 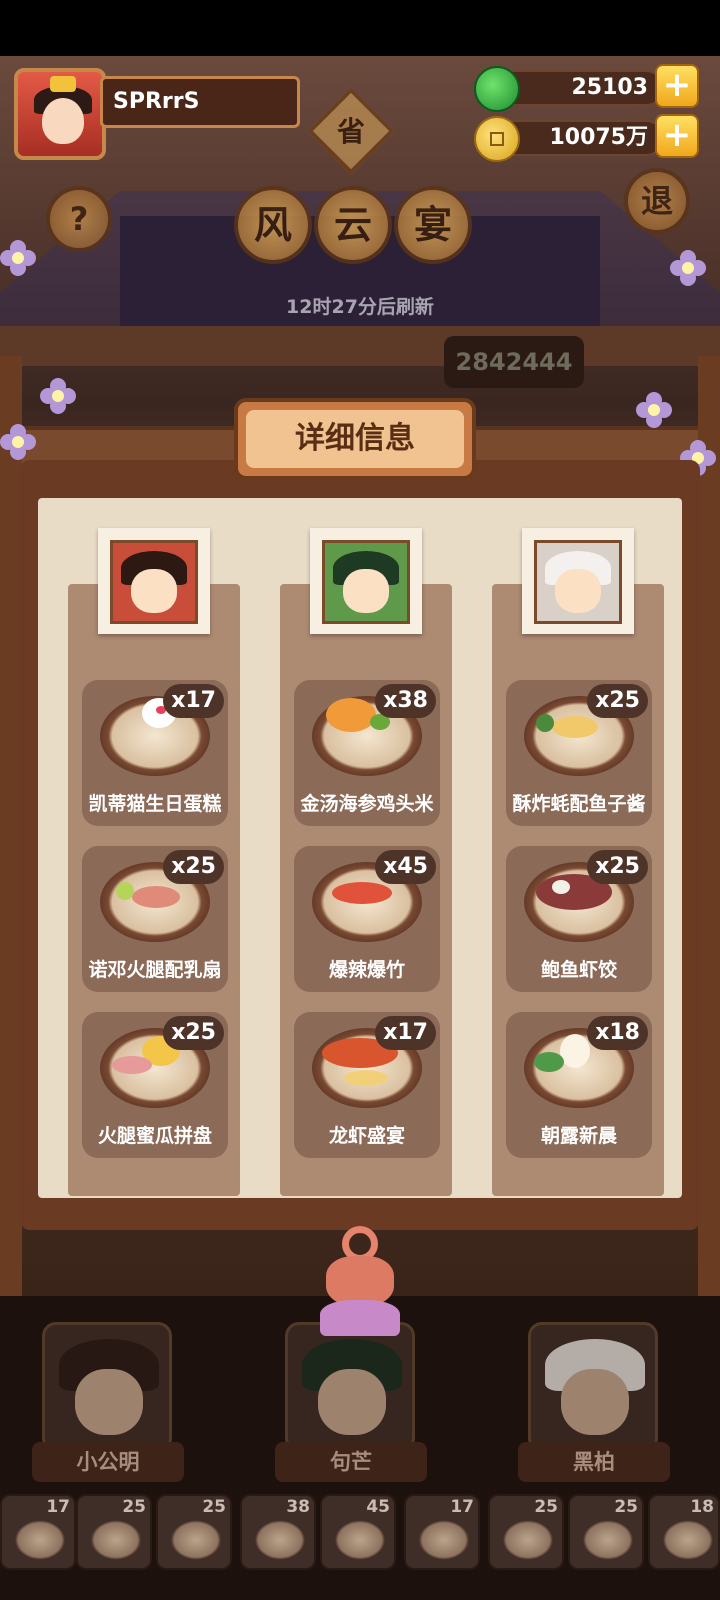 What do you see at coordinates (60, 114) in the screenshot?
I see `player-avatar` at bounding box center [60, 114].